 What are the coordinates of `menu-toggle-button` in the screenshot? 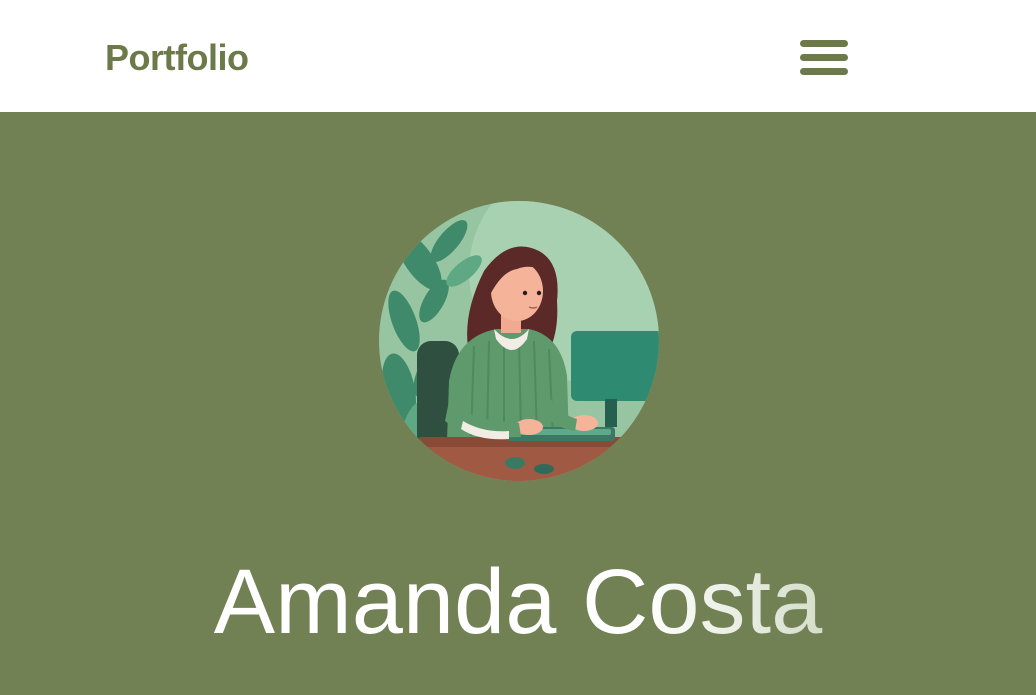 It's located at (824, 58).